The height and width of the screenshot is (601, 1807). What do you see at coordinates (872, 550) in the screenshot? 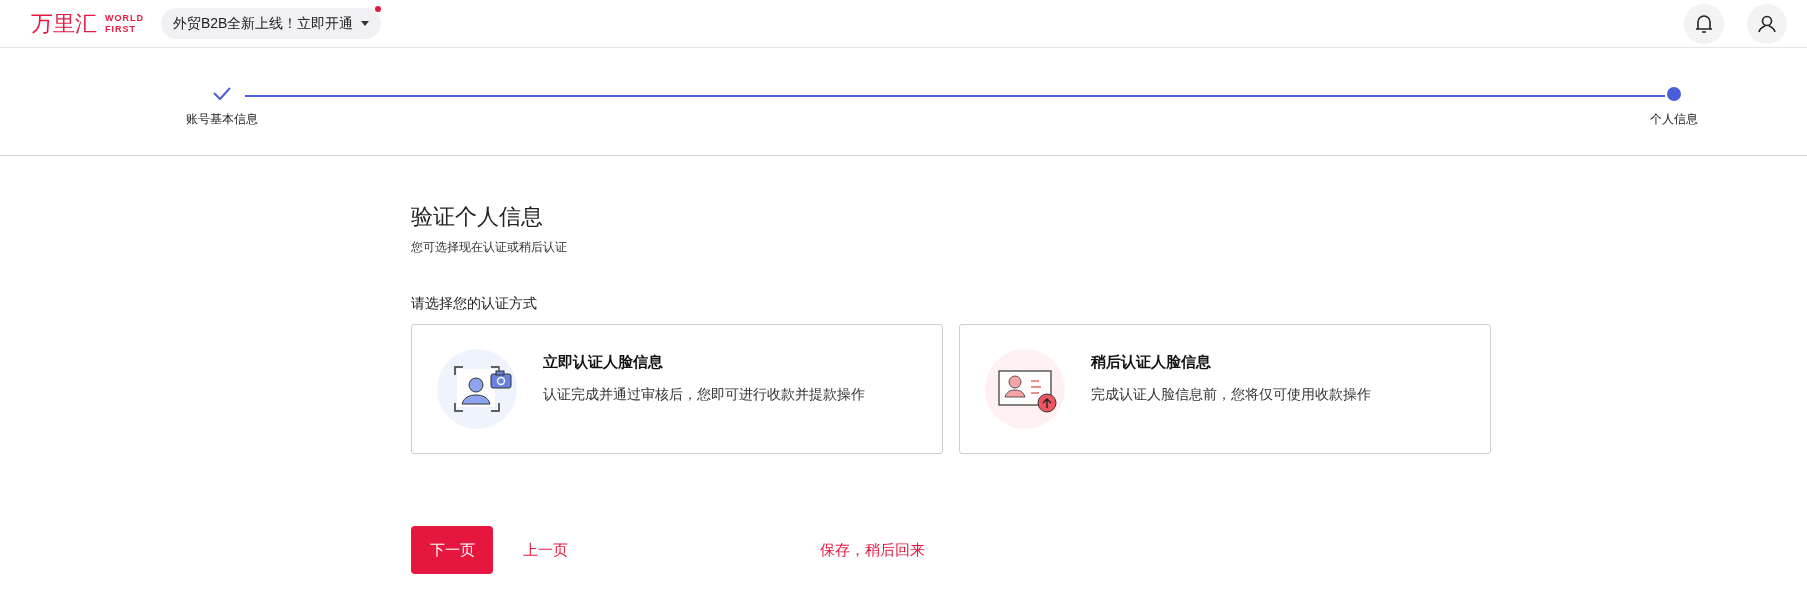
I see `save-and-return-link: 保存，稍后回来` at bounding box center [872, 550].